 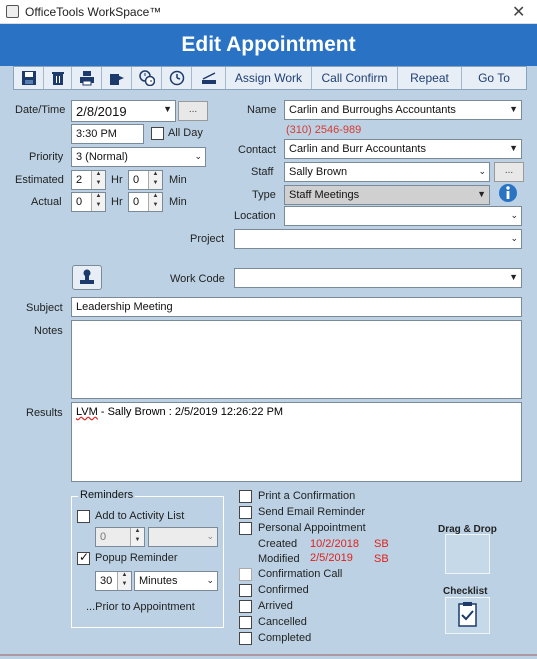 I want to click on print-button, so click(x=87, y=78).